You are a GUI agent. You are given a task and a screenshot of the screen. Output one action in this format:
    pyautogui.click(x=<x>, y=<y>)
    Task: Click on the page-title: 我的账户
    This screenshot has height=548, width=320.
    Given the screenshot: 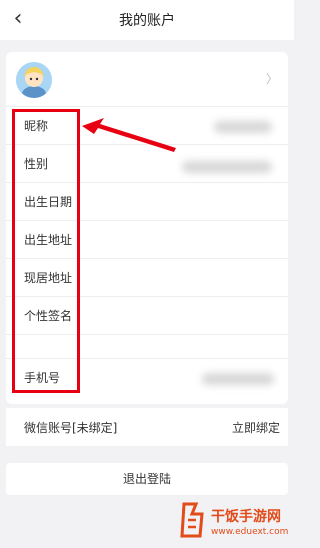 What is the action you would take?
    pyautogui.click(x=147, y=21)
    